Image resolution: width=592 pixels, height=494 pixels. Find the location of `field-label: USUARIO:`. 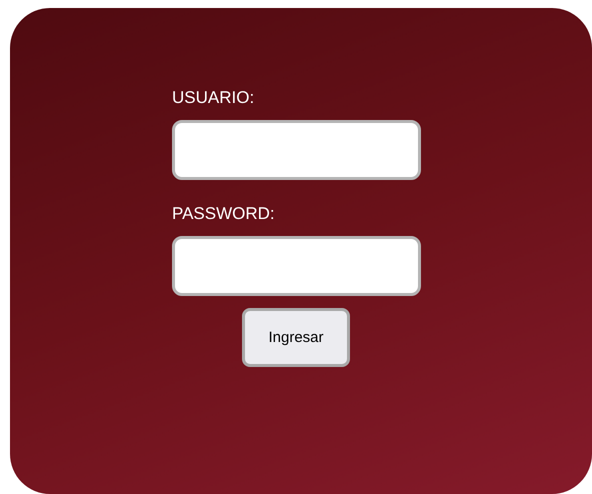

field-label: USUARIO: is located at coordinates (213, 98).